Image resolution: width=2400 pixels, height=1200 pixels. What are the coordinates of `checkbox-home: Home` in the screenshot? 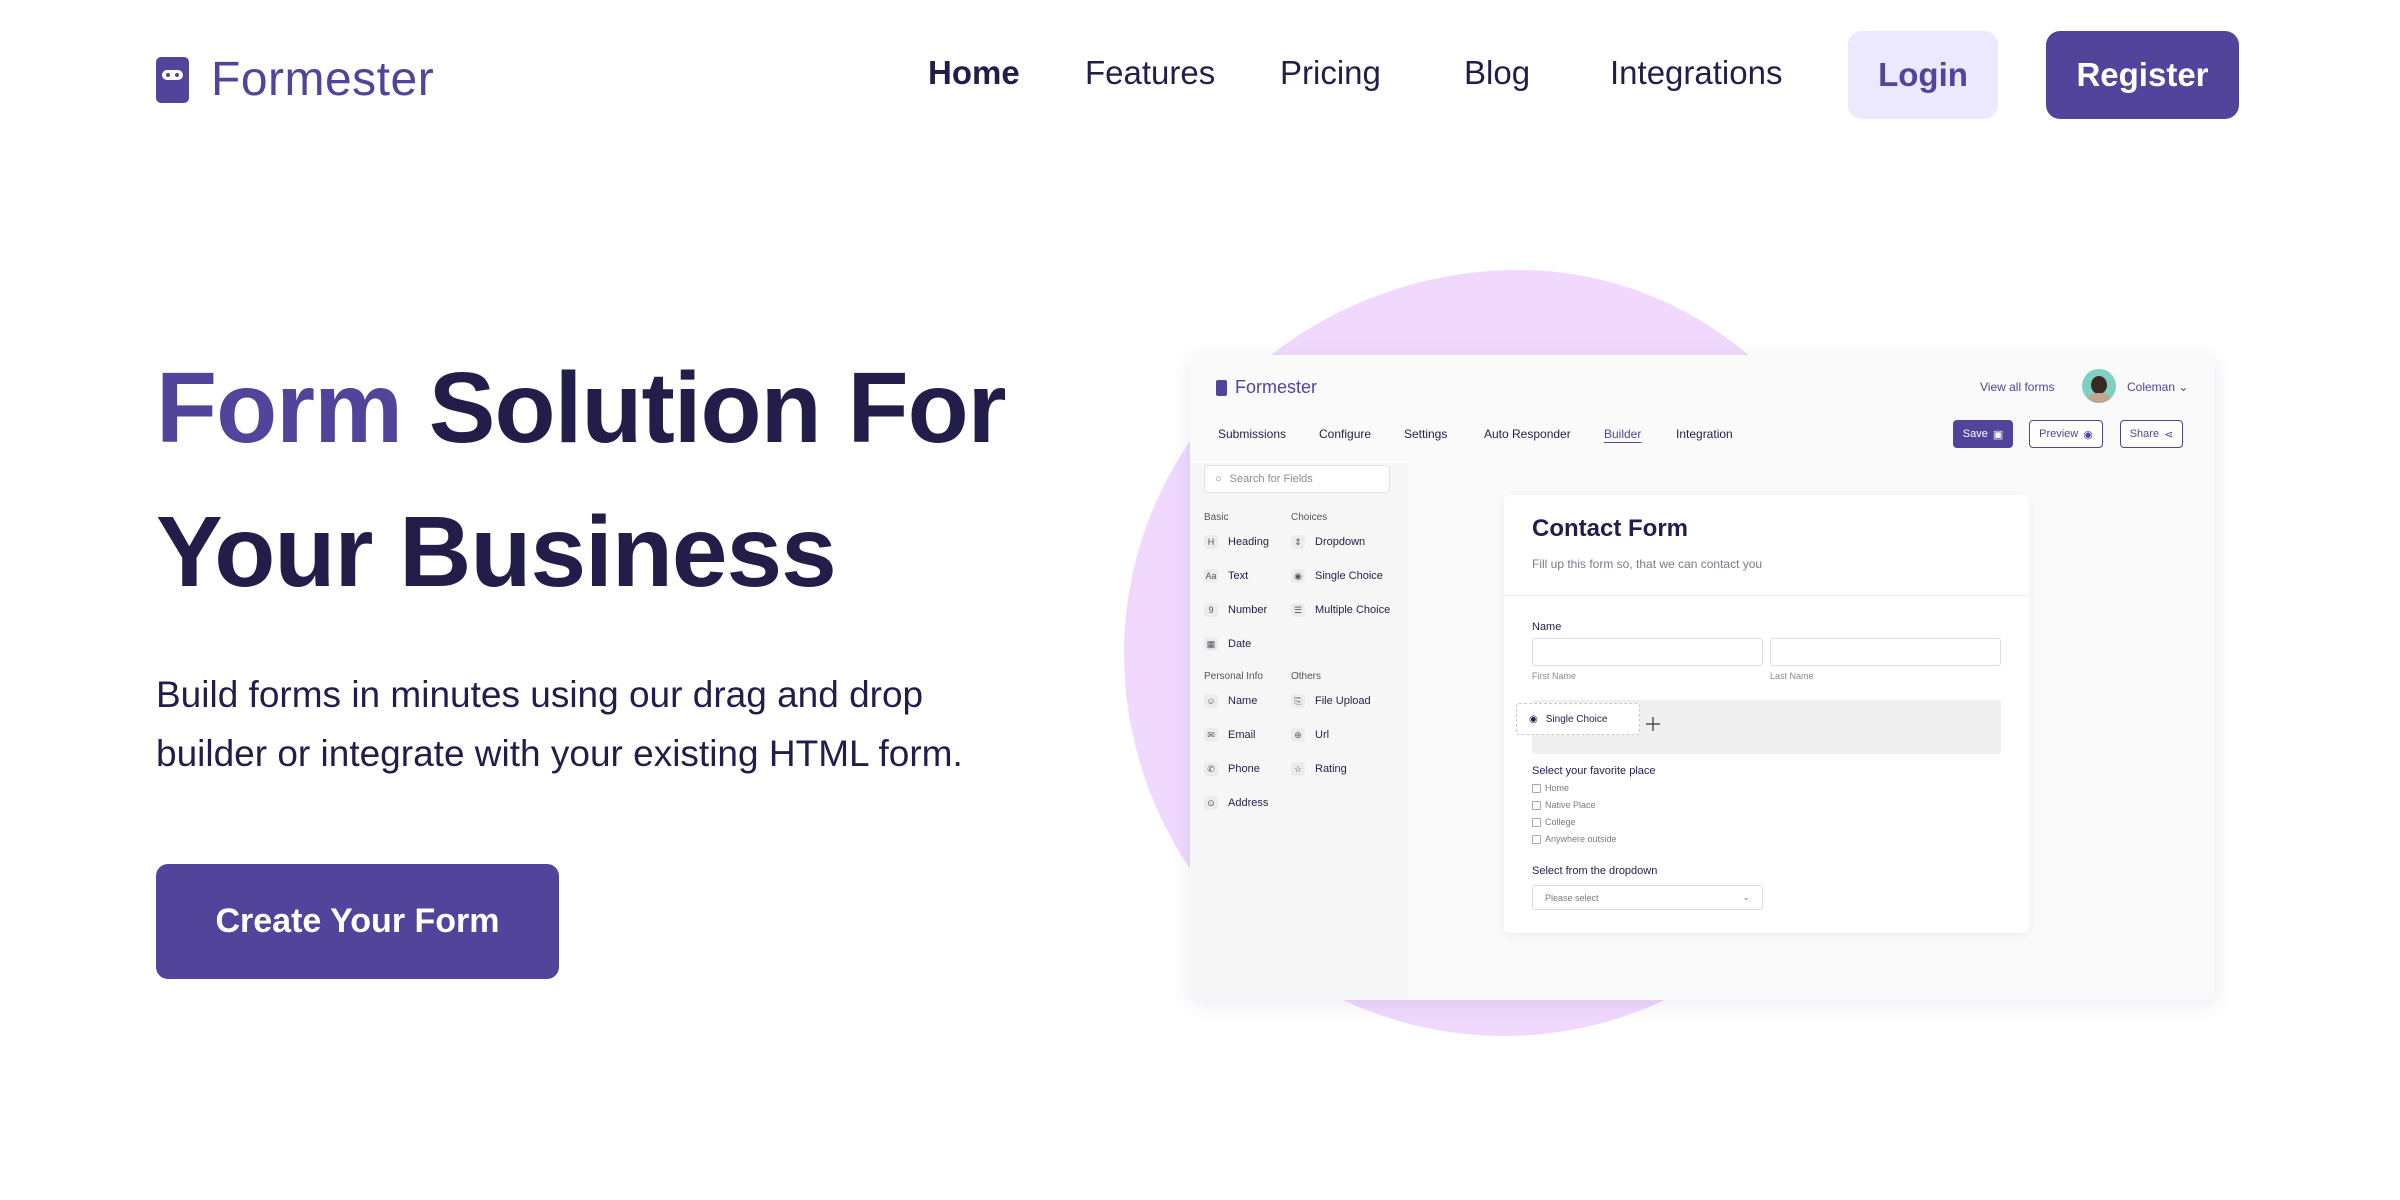 It's located at (1550, 788).